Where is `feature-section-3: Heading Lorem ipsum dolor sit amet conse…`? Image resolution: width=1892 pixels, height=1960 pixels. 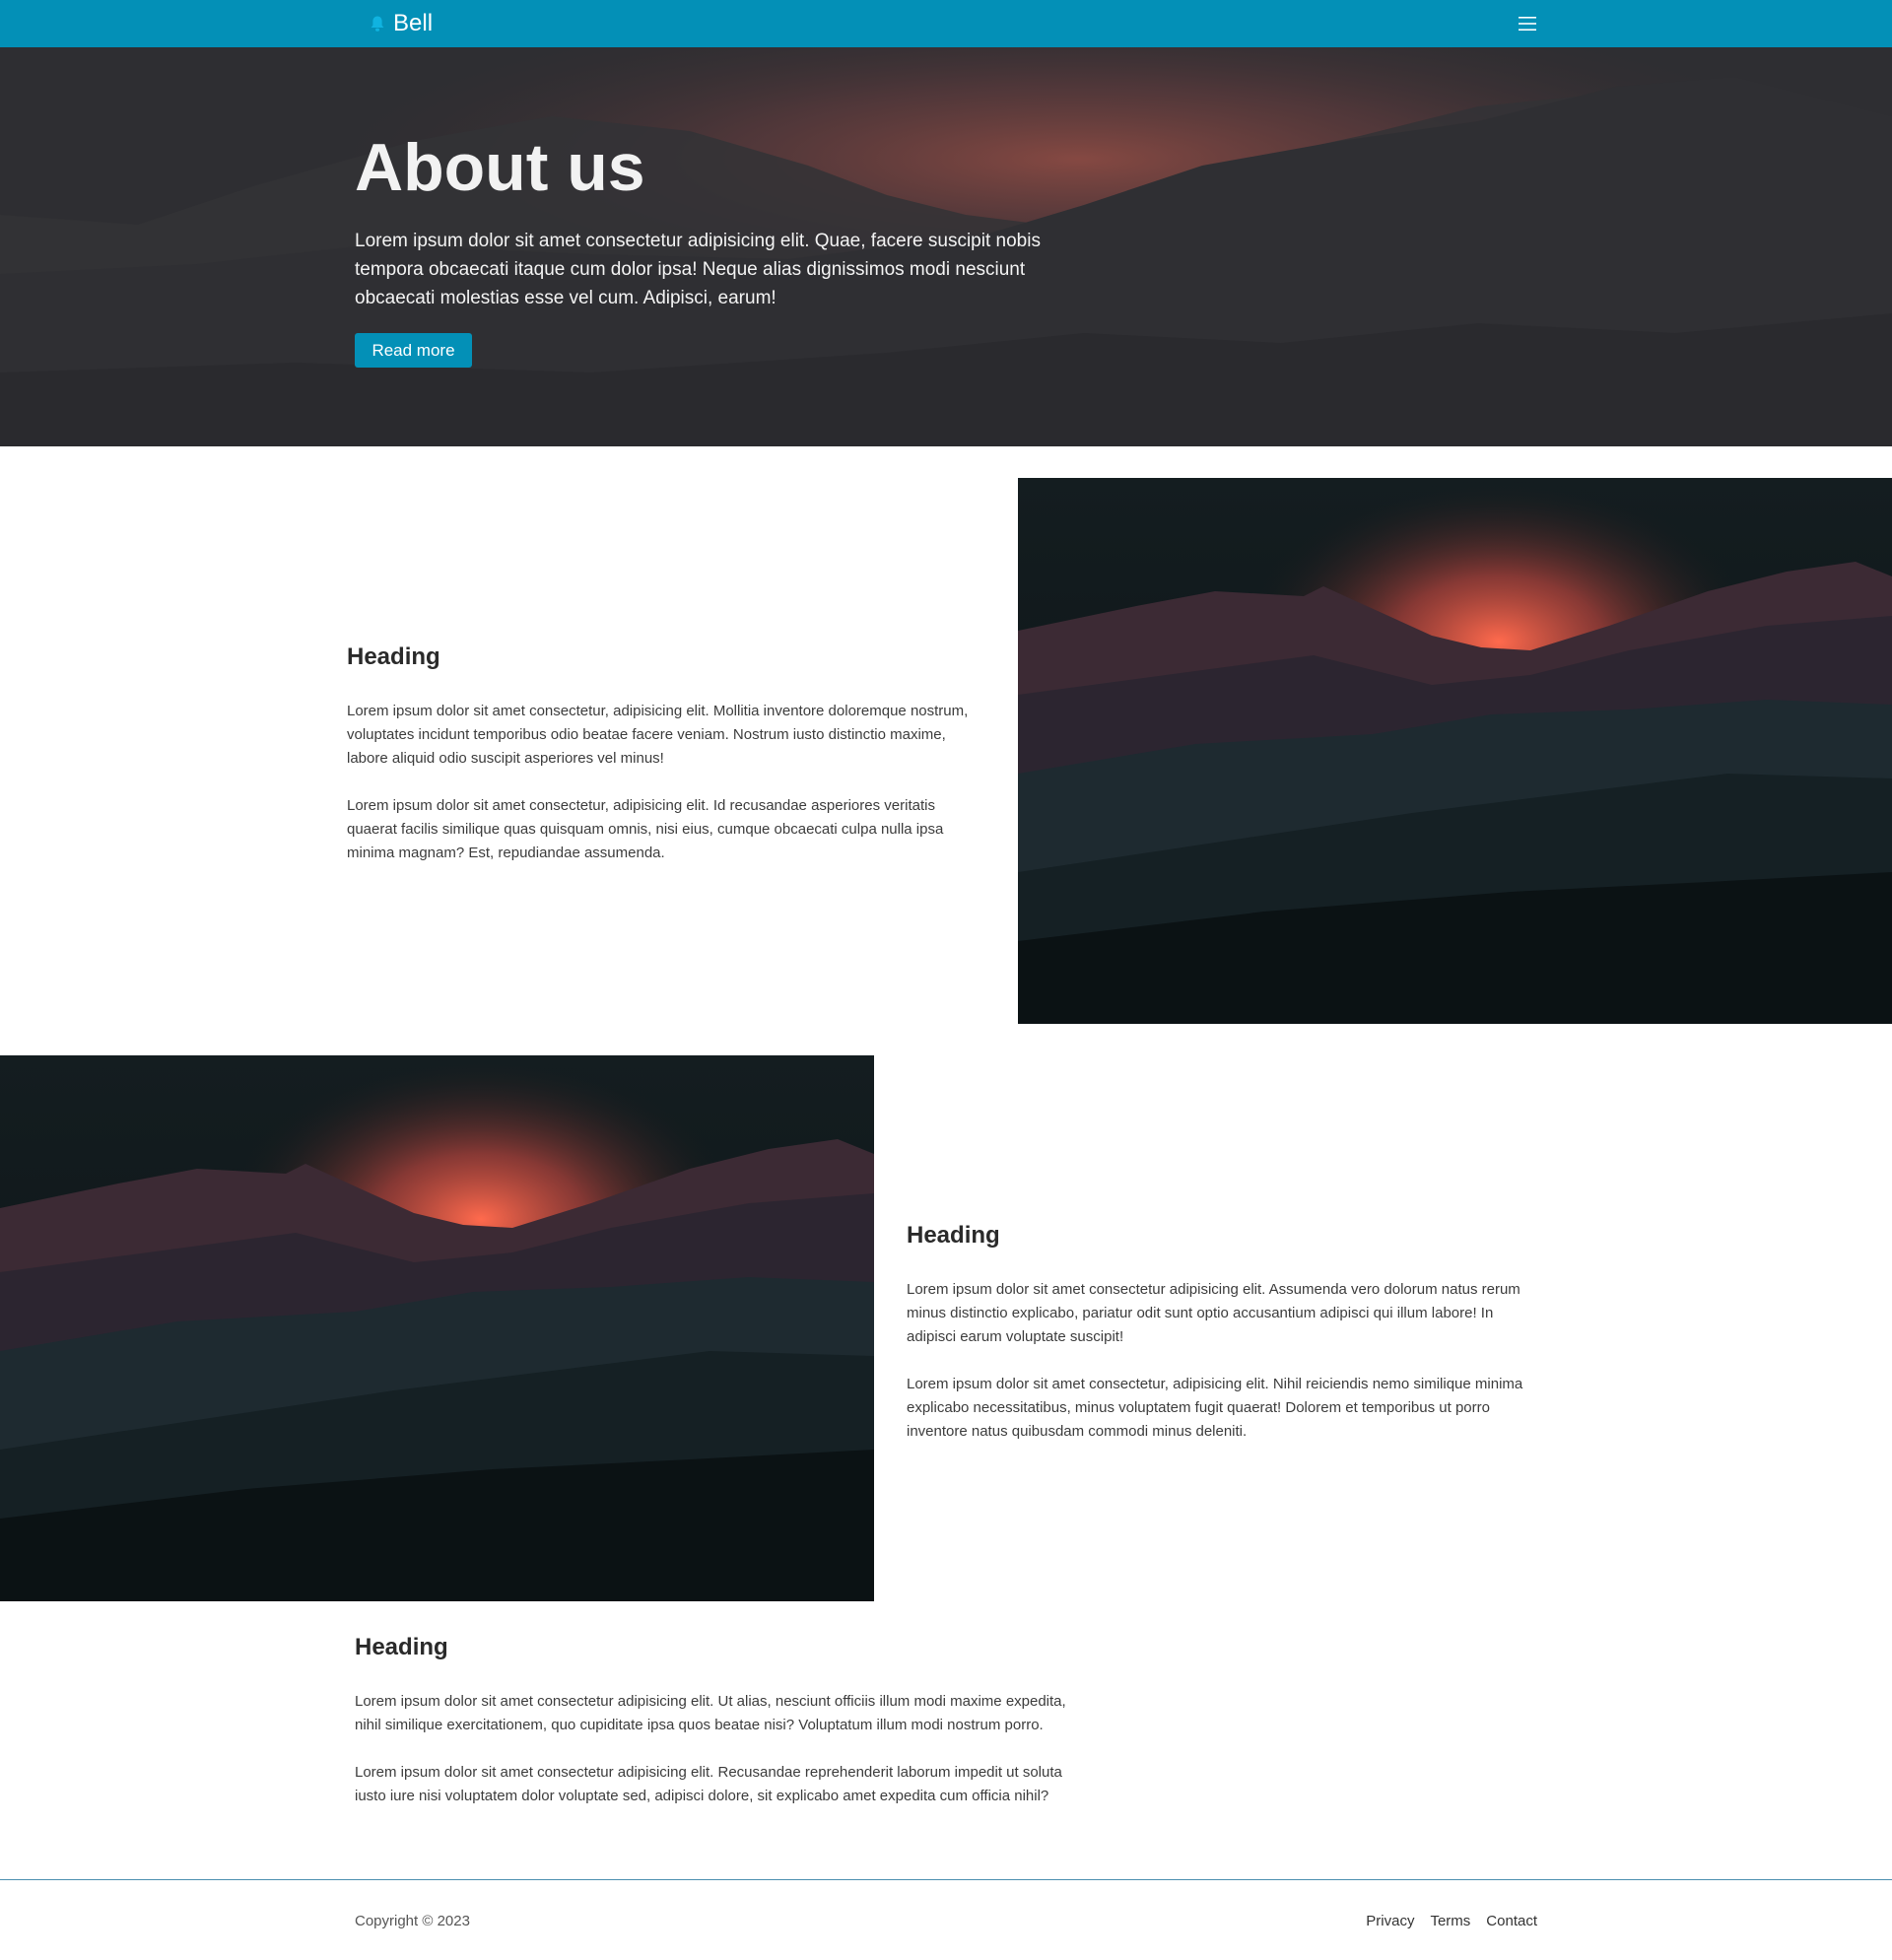 feature-section-3: Heading Lorem ipsum dolor sit amet conse… is located at coordinates (717, 1733).